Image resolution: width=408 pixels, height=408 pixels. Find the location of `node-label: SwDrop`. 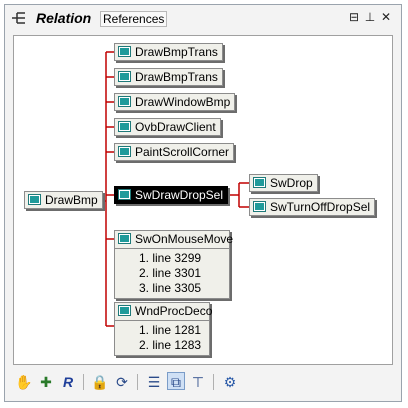

node-label: SwDrop is located at coordinates (291, 183).